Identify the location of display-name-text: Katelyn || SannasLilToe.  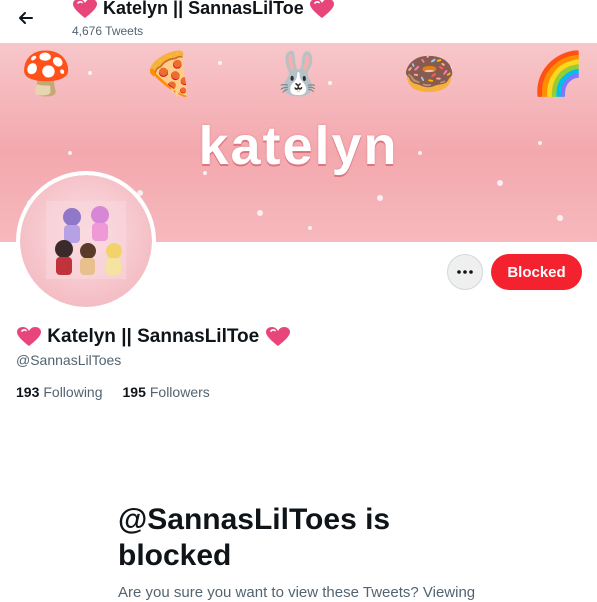
(153, 337).